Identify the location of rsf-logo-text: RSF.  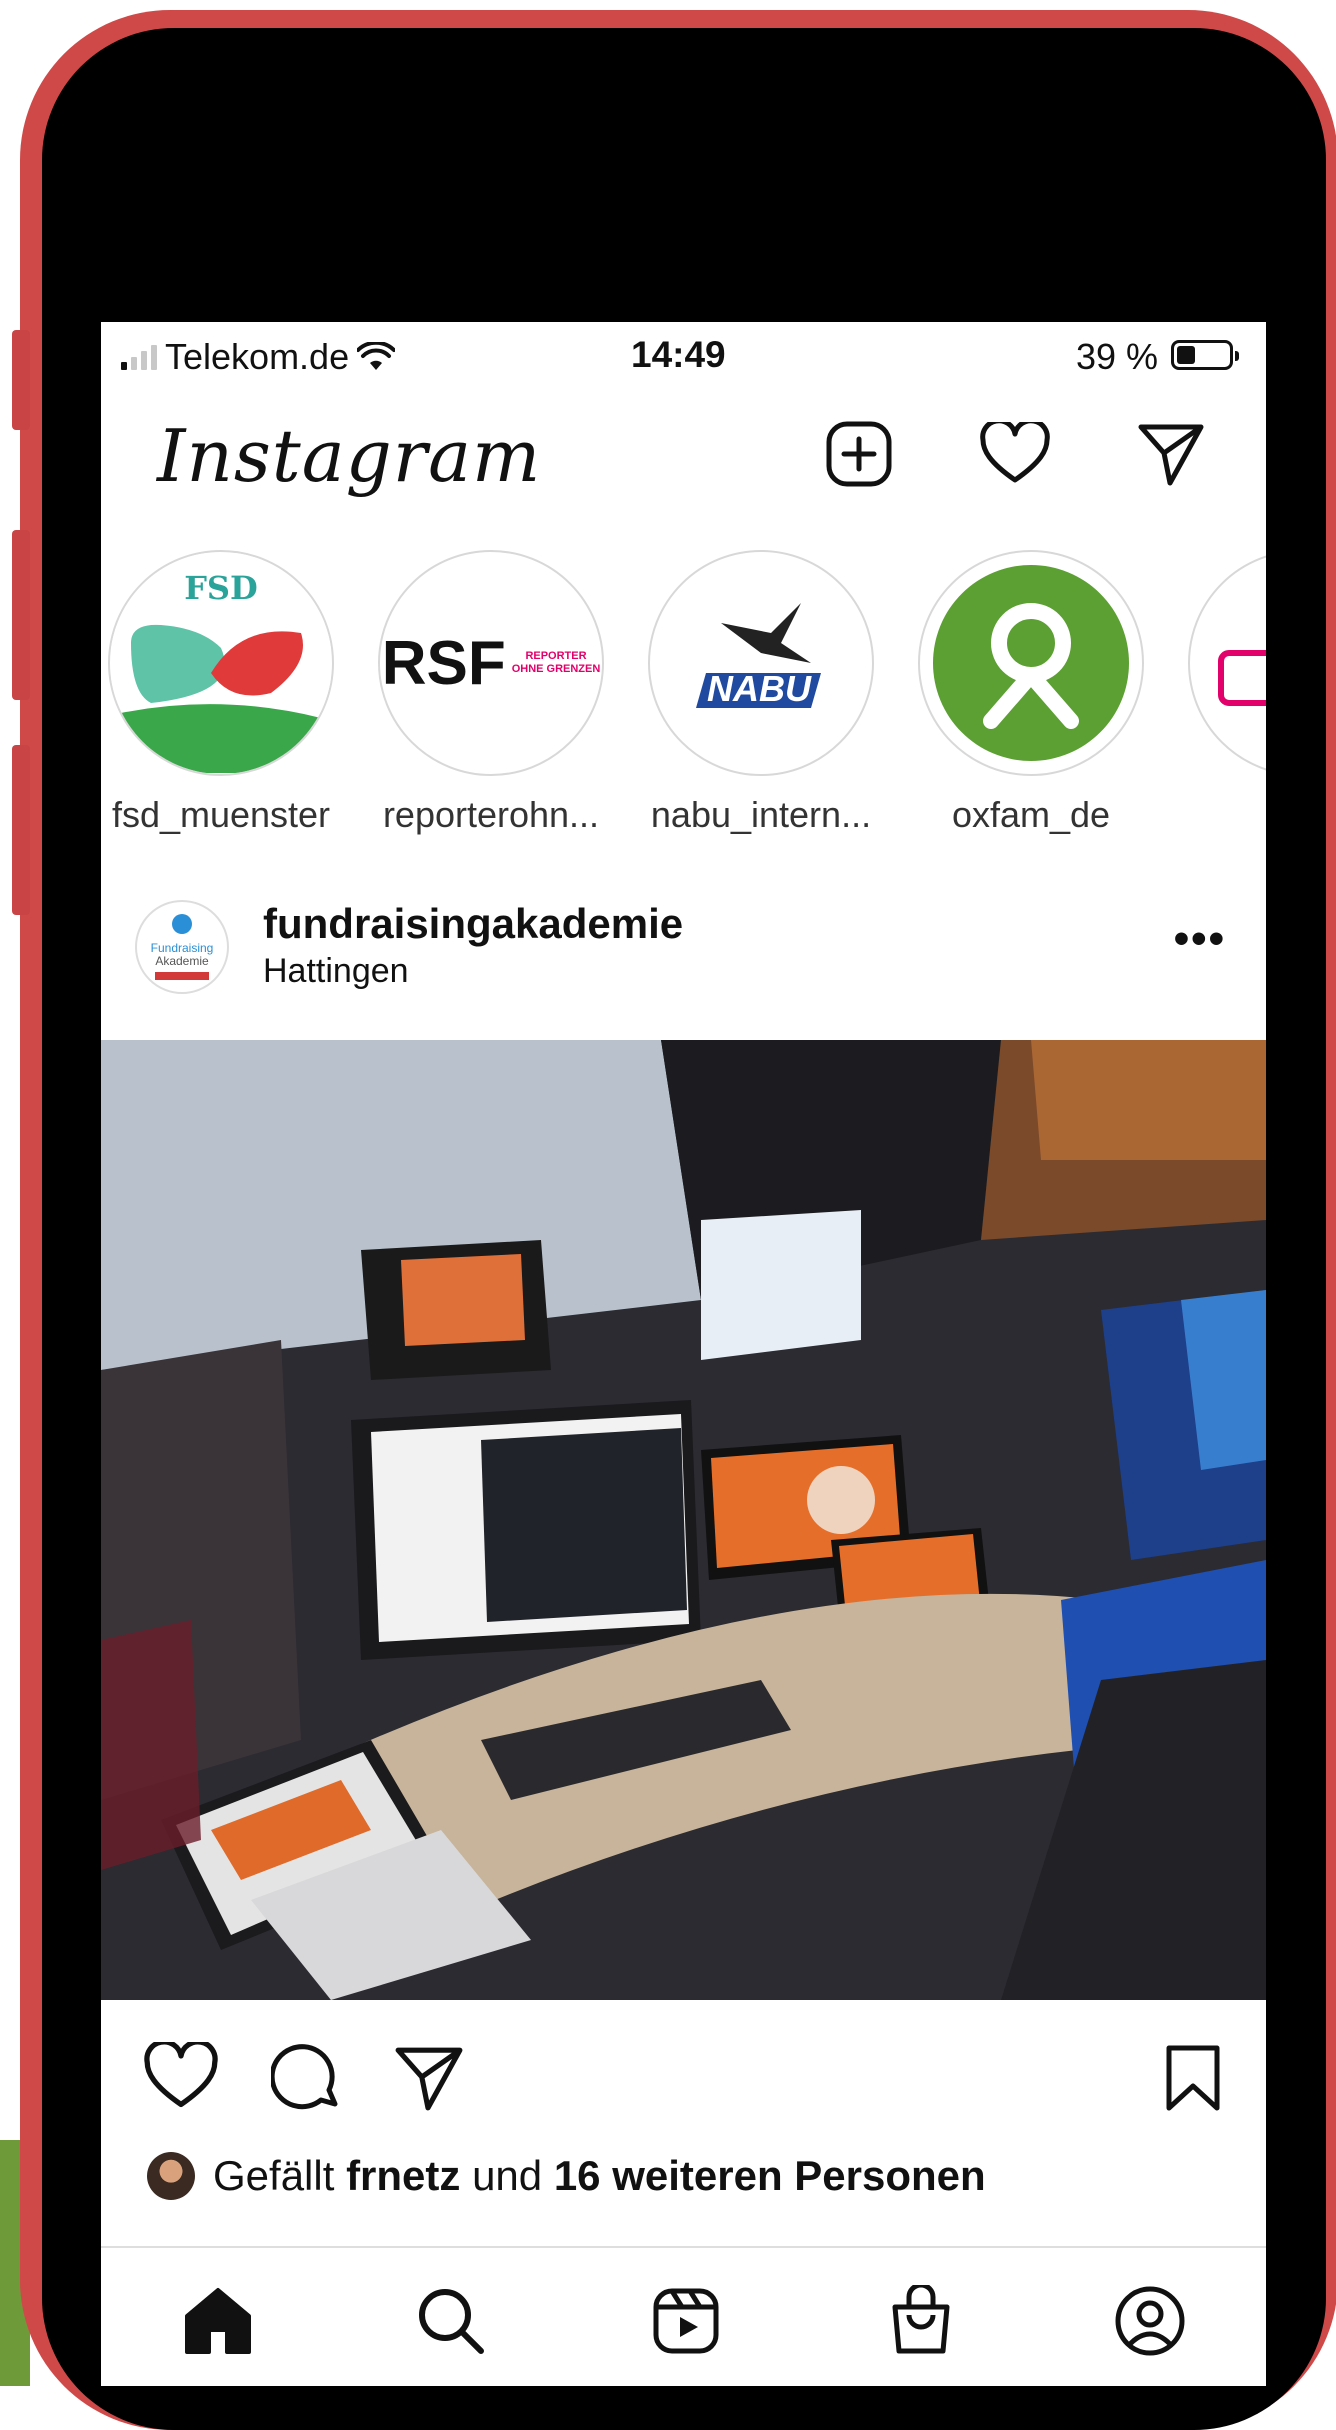
(443, 663).